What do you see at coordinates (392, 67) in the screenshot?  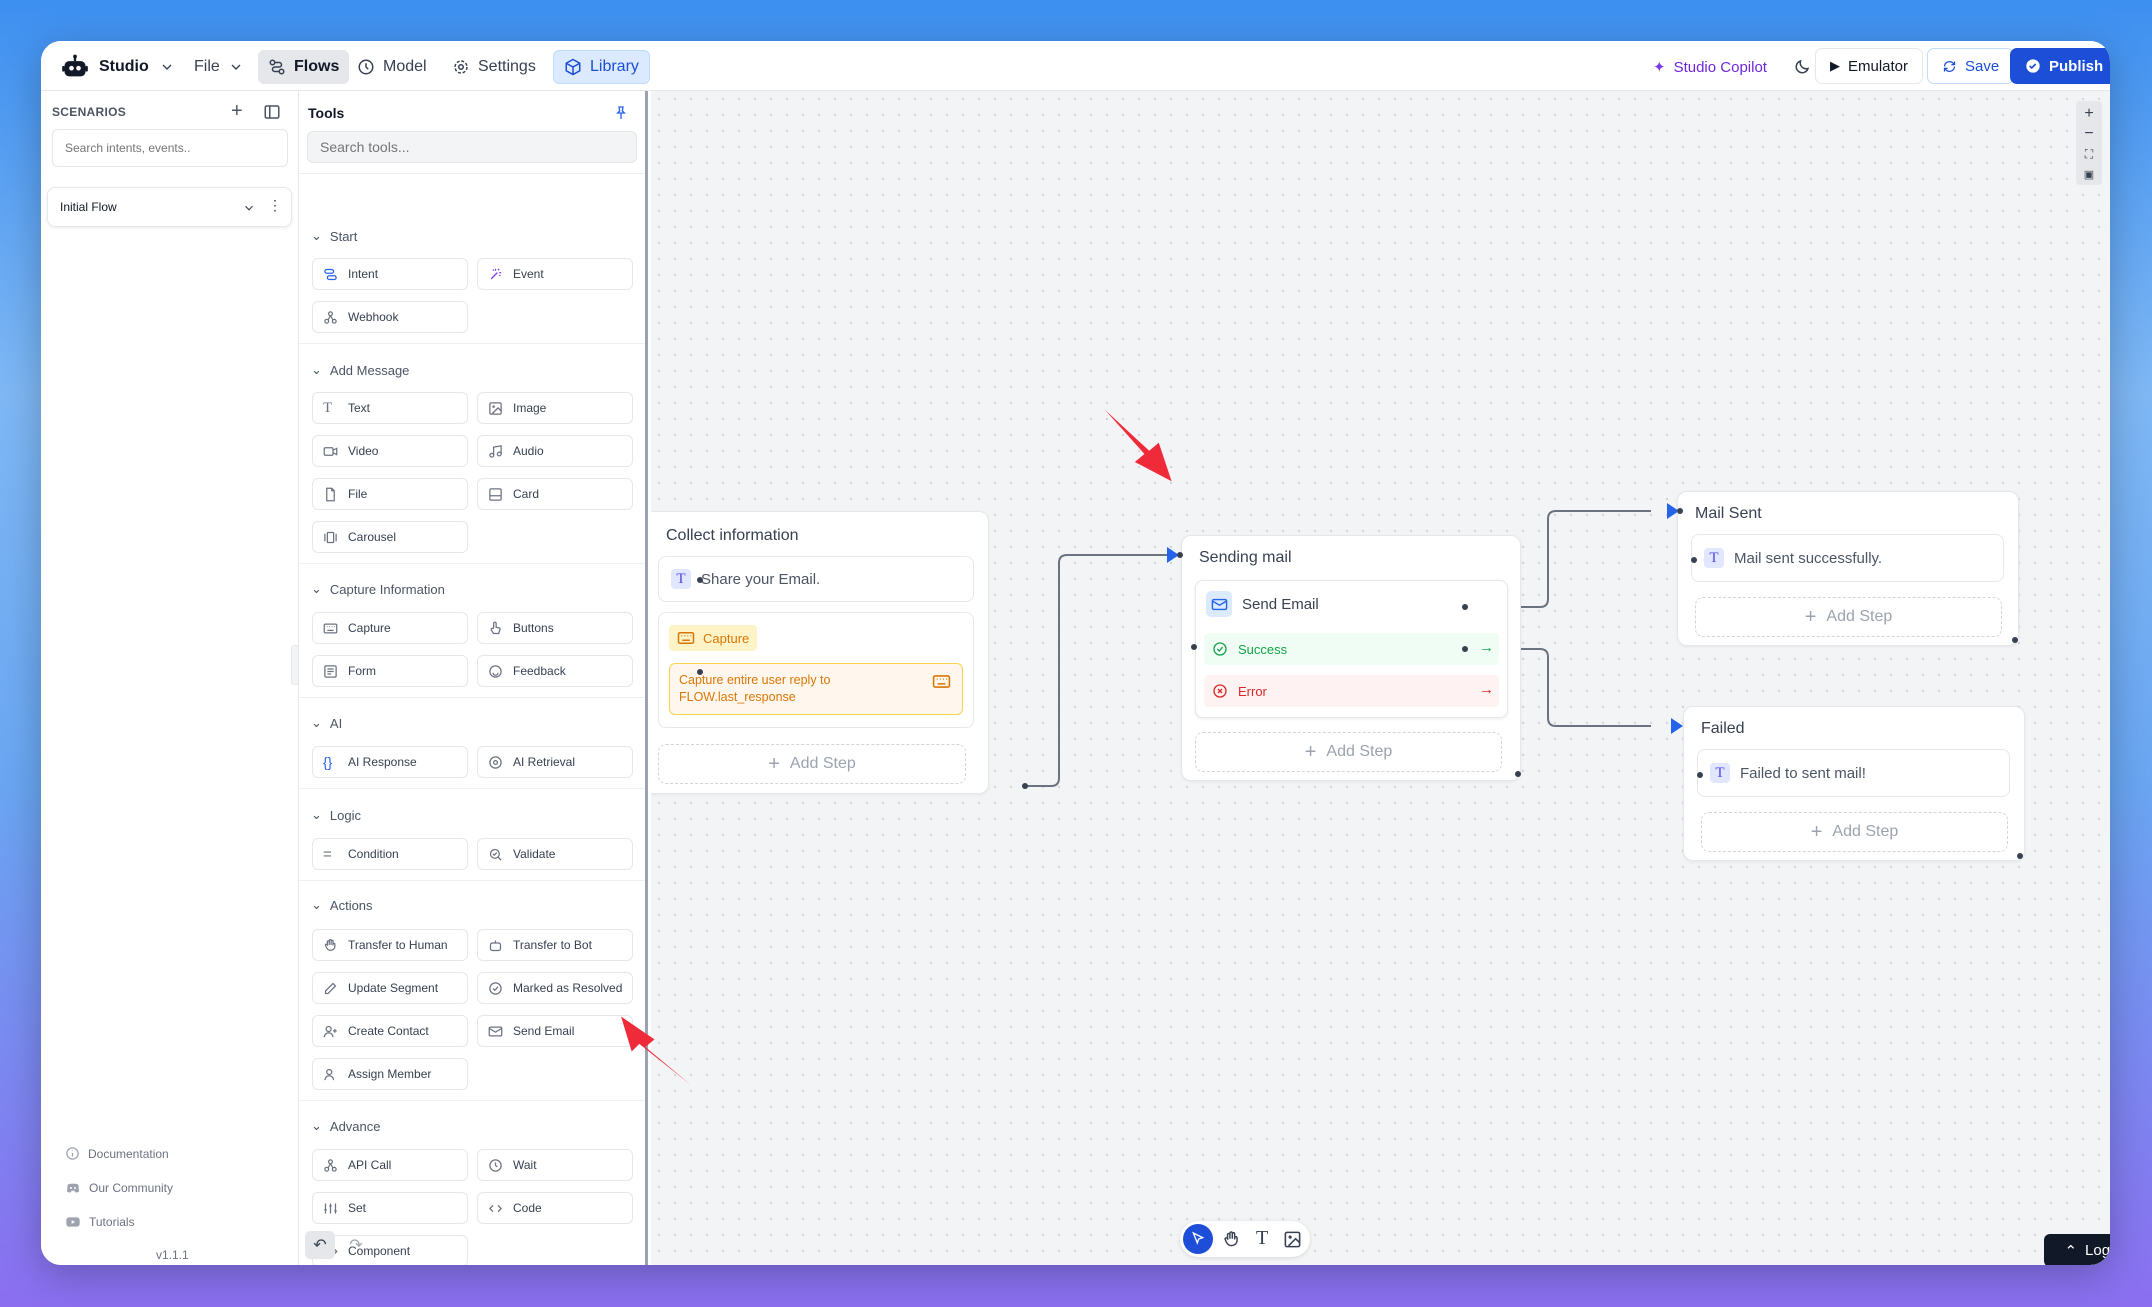 I see `tab-model: Model` at bounding box center [392, 67].